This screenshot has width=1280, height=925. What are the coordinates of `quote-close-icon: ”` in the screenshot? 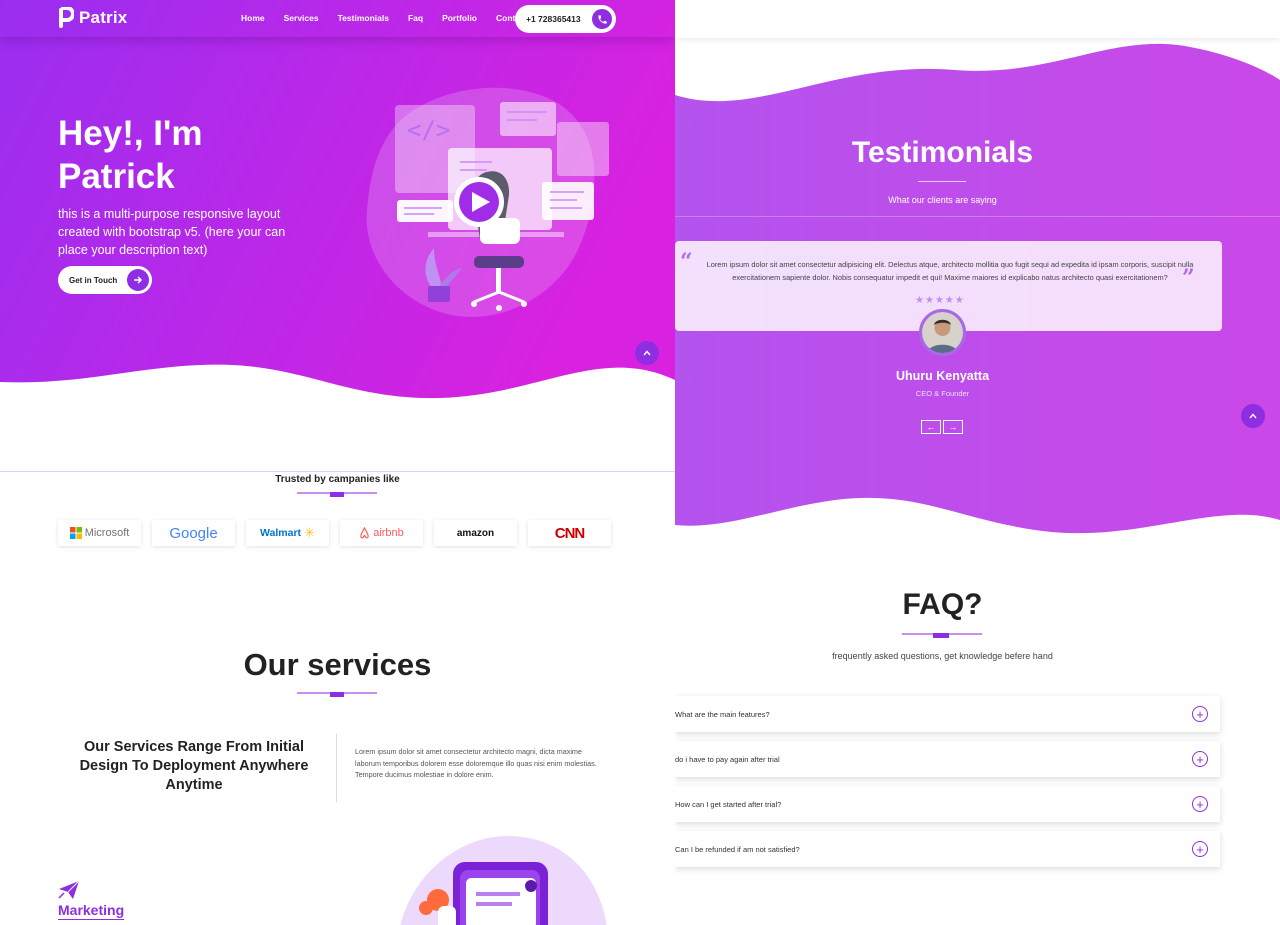 It's located at (1188, 278).